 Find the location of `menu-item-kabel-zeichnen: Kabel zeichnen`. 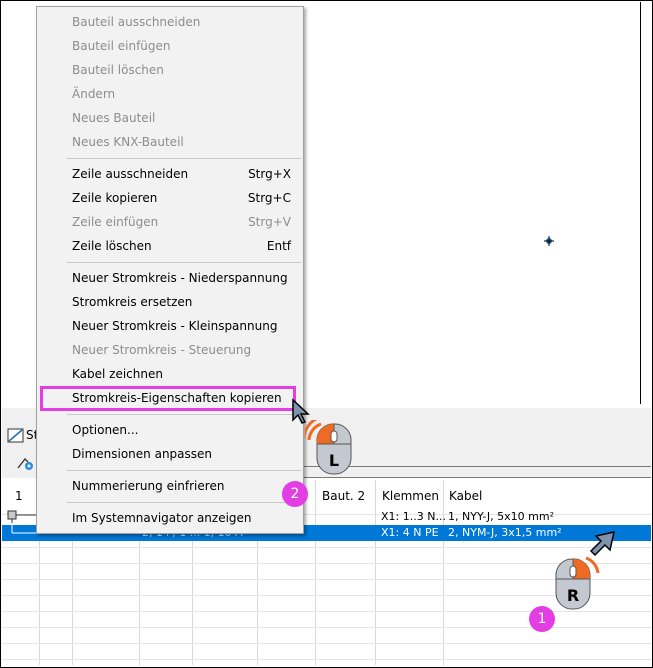

menu-item-kabel-zeichnen: Kabel zeichnen is located at coordinates (170, 374).